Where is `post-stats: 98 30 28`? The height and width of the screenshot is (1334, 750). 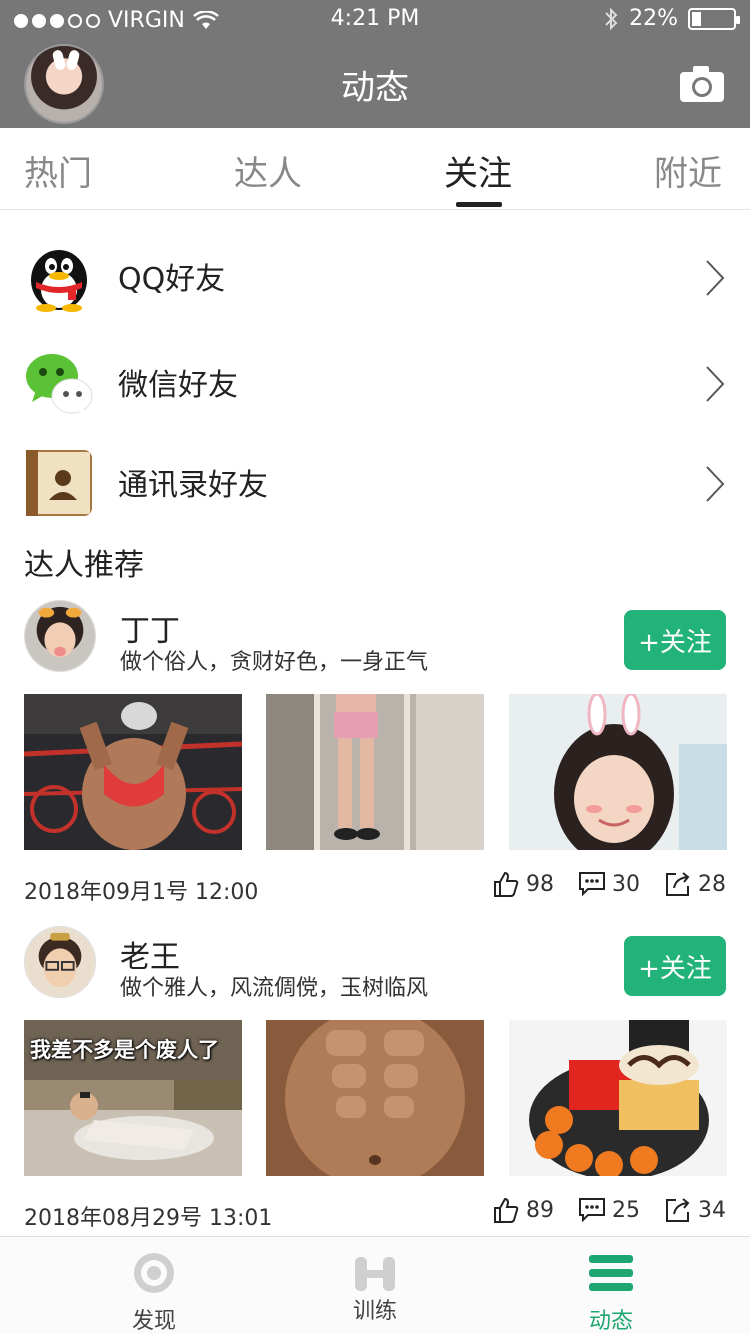 post-stats: 98 30 28 is located at coordinates (602, 884).